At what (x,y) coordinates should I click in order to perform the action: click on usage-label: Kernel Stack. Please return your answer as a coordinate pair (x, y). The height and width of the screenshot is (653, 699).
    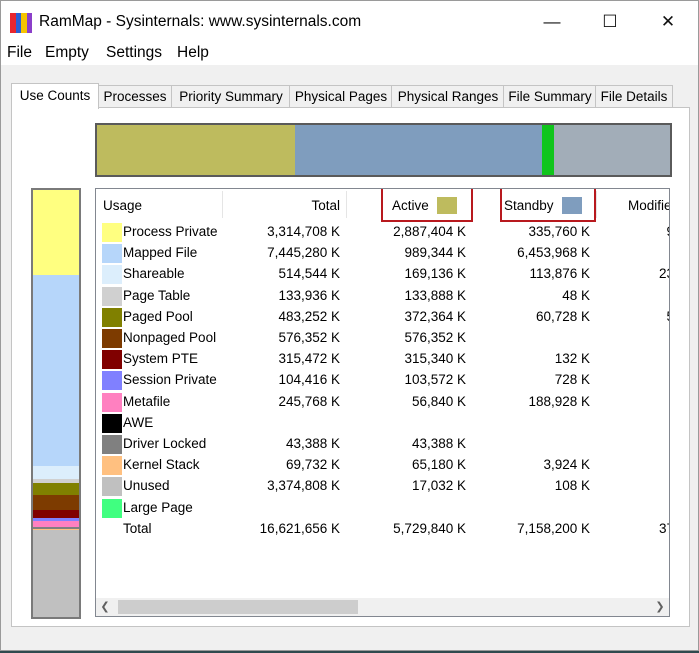
    Looking at the image, I should click on (161, 465).